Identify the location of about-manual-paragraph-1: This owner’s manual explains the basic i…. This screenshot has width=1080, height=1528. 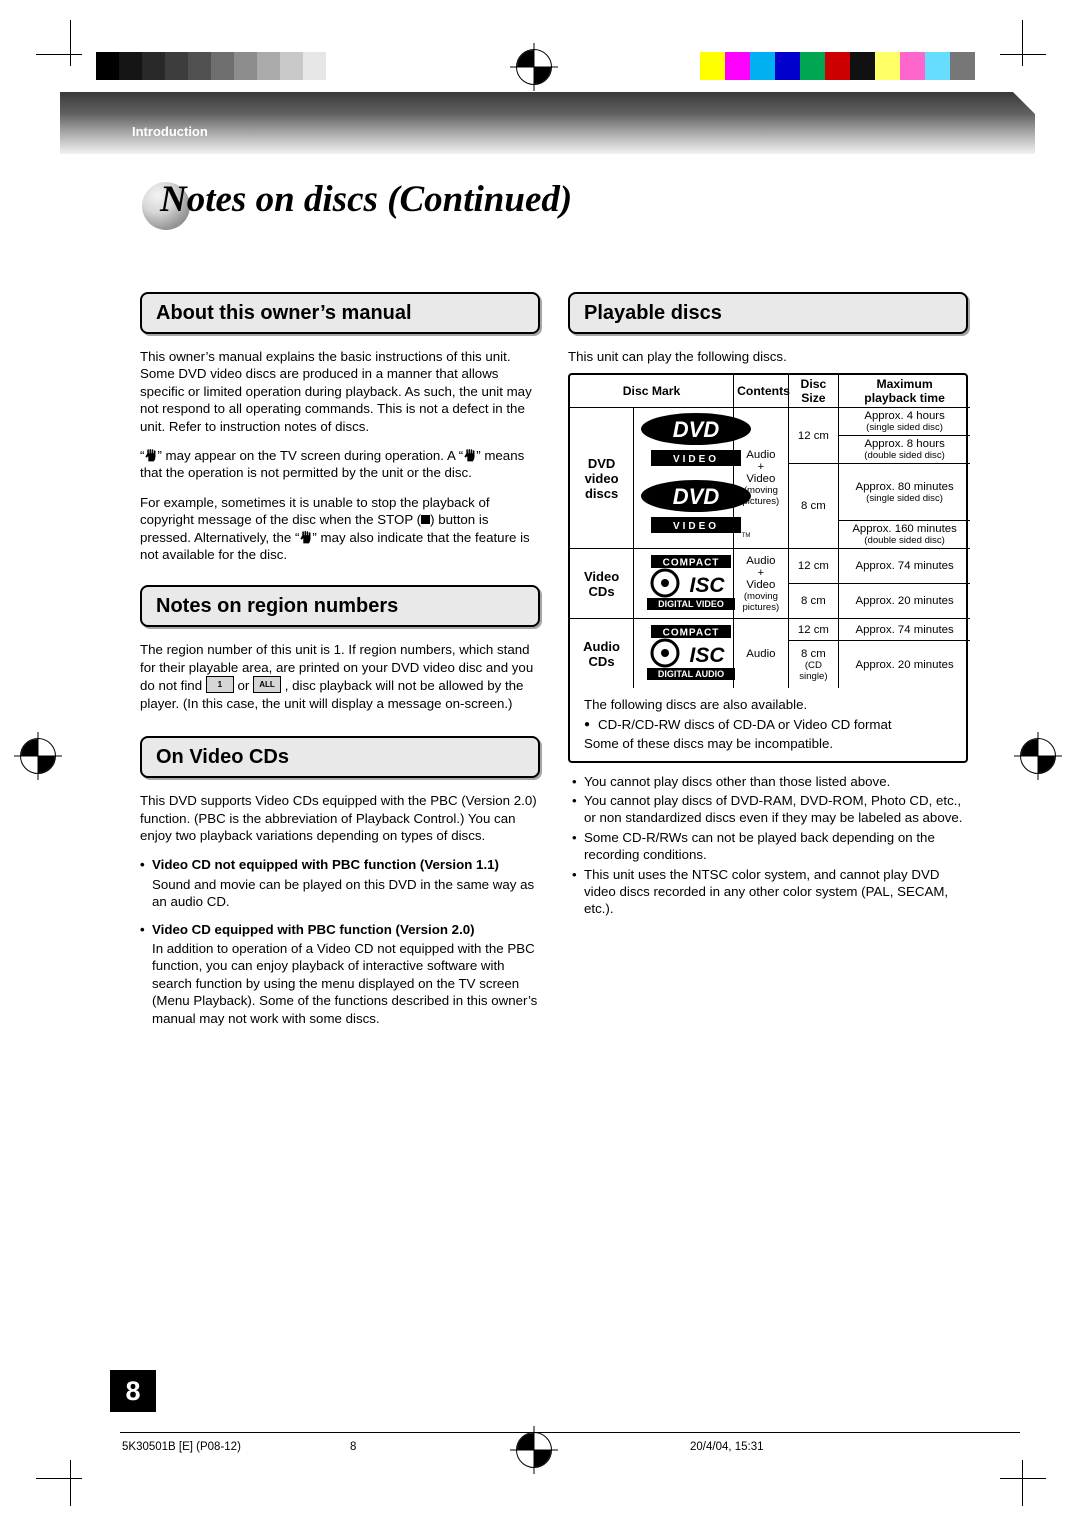
(336, 391).